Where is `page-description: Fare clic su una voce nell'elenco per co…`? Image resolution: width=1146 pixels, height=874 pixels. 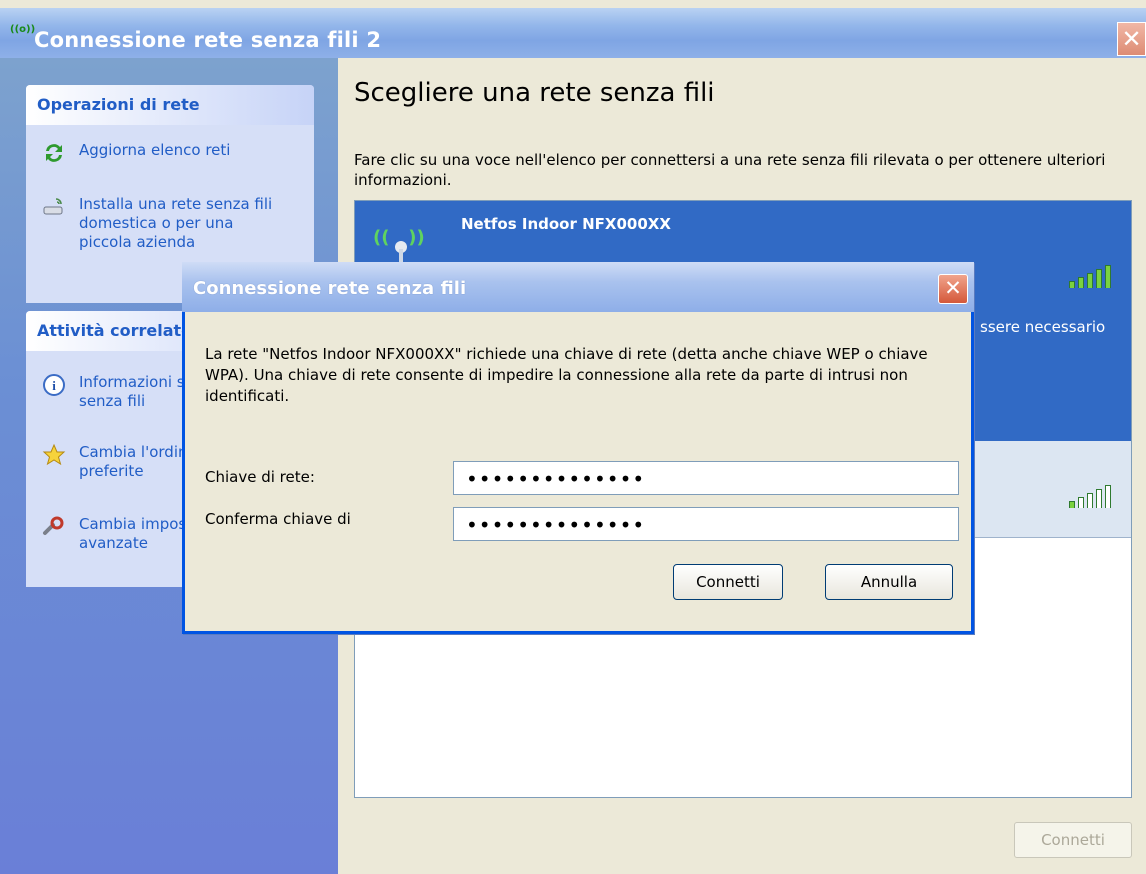
page-description: Fare clic su una voce nell'elenco per co… is located at coordinates (730, 170).